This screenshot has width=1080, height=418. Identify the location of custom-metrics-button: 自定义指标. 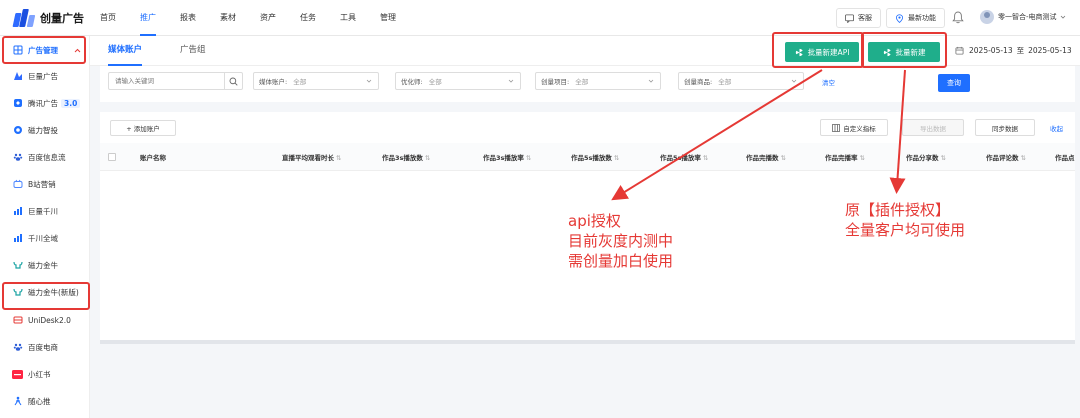
(854, 127).